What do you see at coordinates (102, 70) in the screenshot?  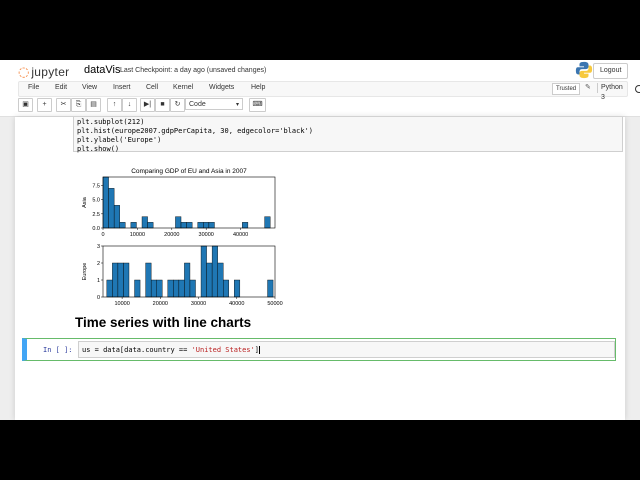 I see `notebook-name: dataVis` at bounding box center [102, 70].